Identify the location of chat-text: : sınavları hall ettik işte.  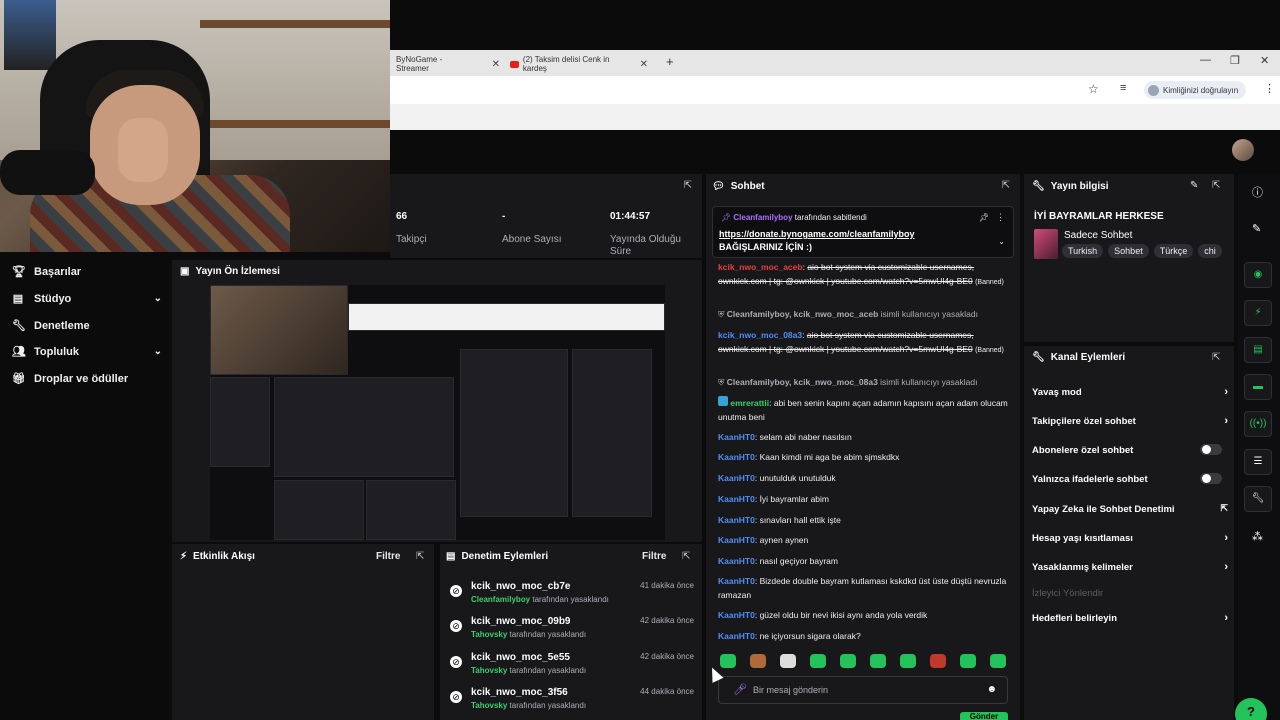
(797, 520).